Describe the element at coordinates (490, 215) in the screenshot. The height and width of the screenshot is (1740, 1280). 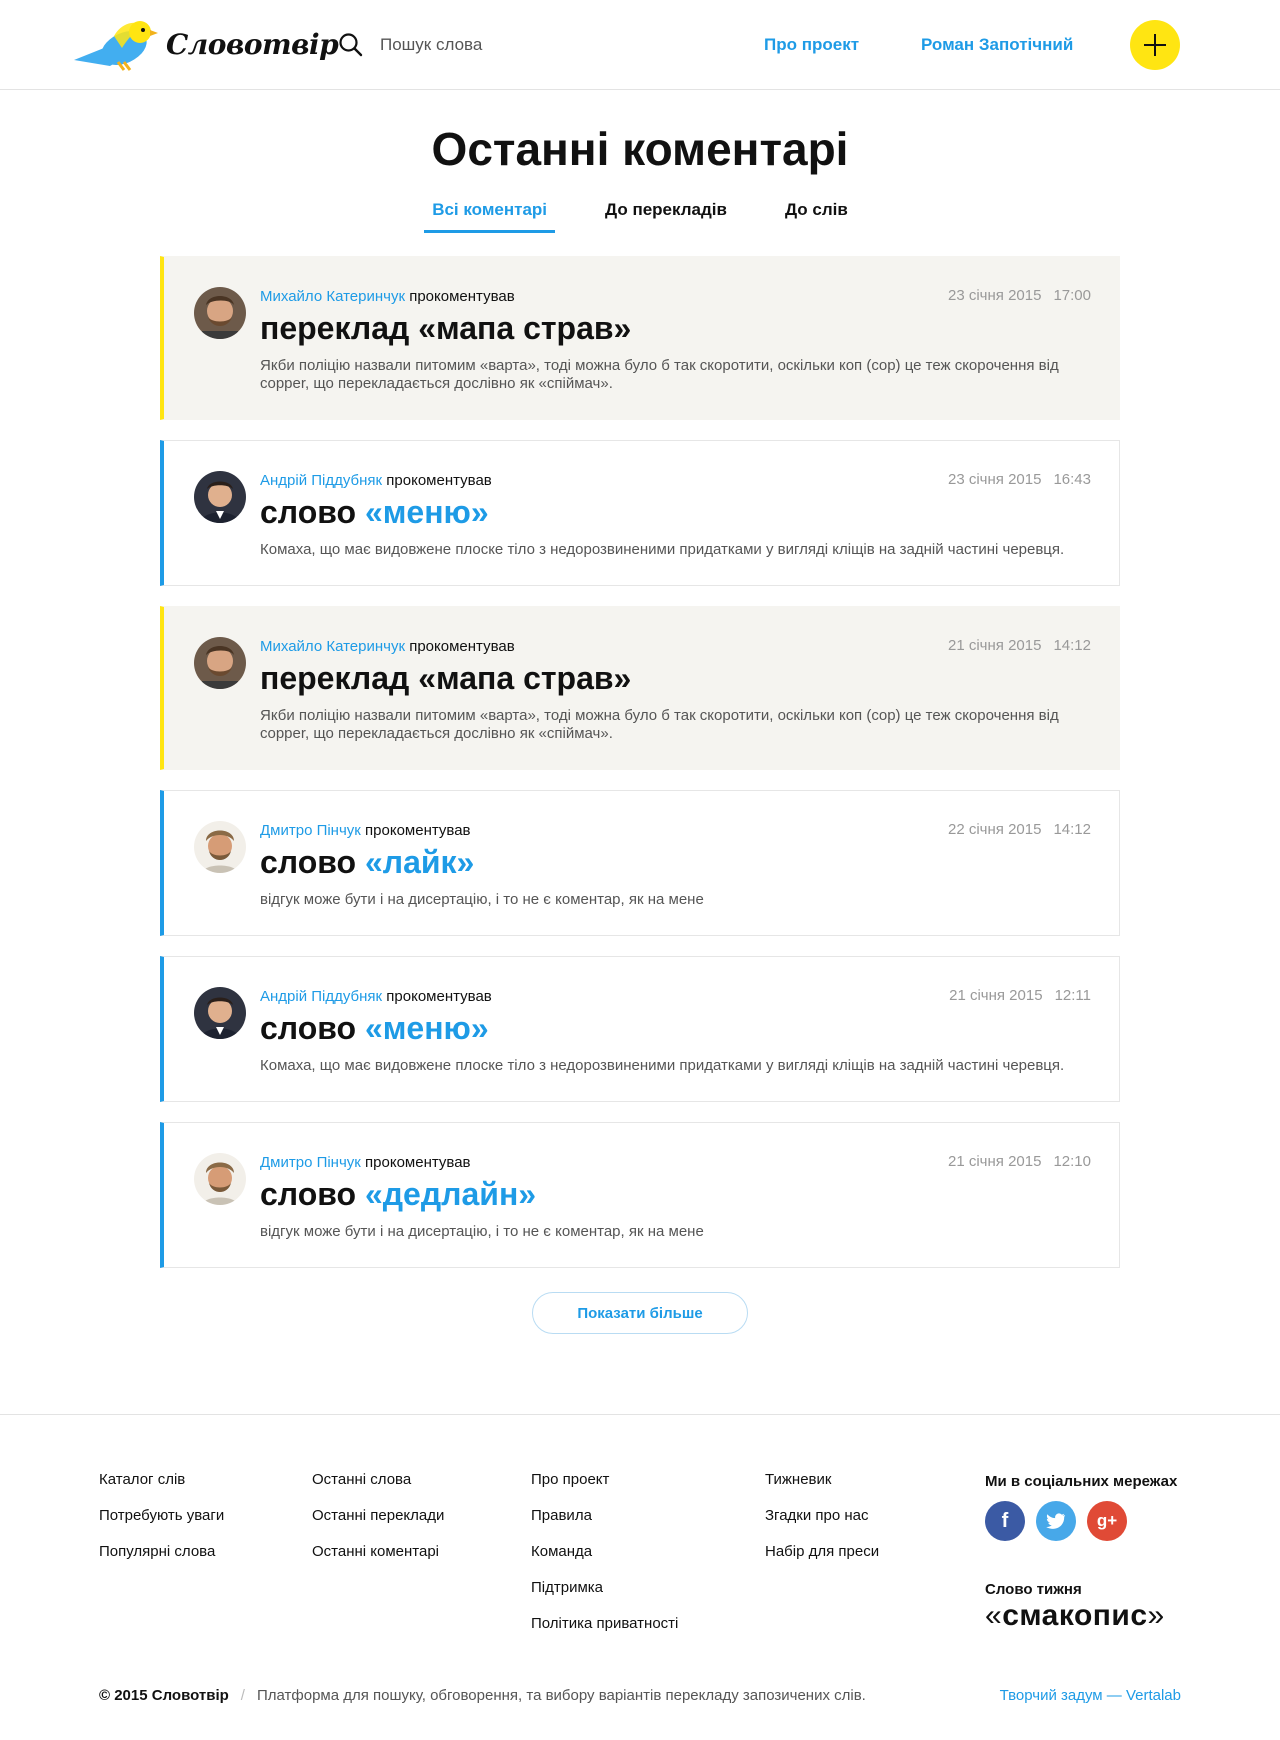
I see `tab-all-comments: Всі коментарі` at that location.